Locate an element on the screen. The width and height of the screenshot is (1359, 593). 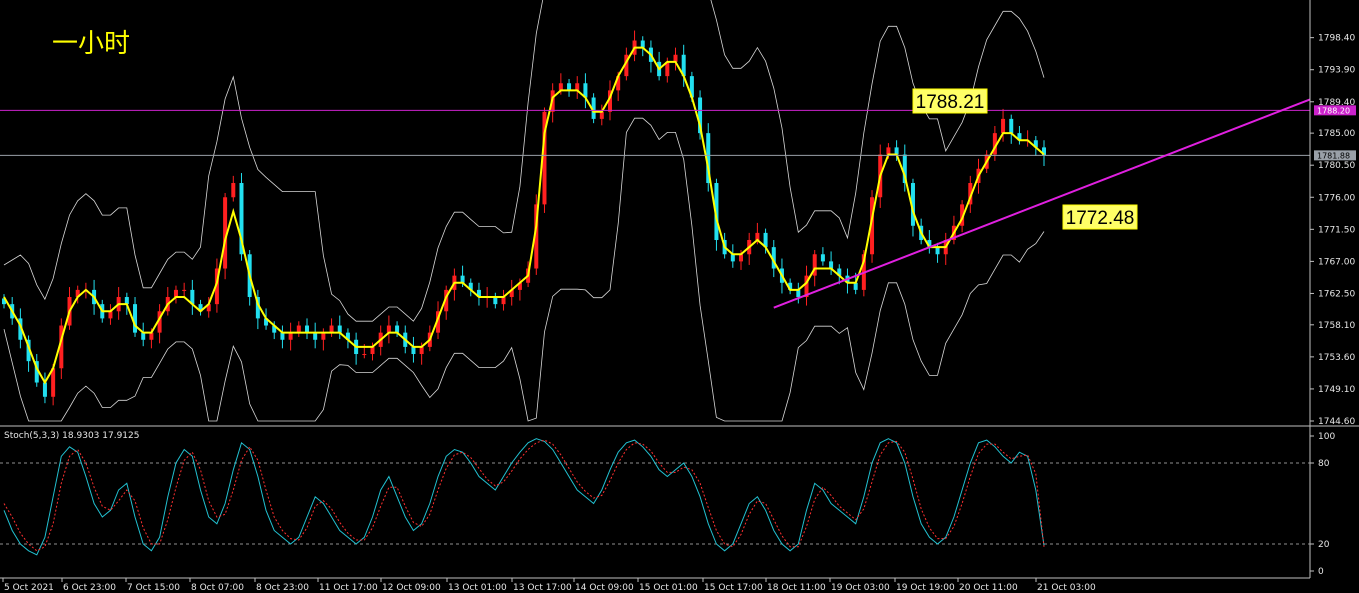
annotation-1788: 1788.21 is located at coordinates (950, 101).